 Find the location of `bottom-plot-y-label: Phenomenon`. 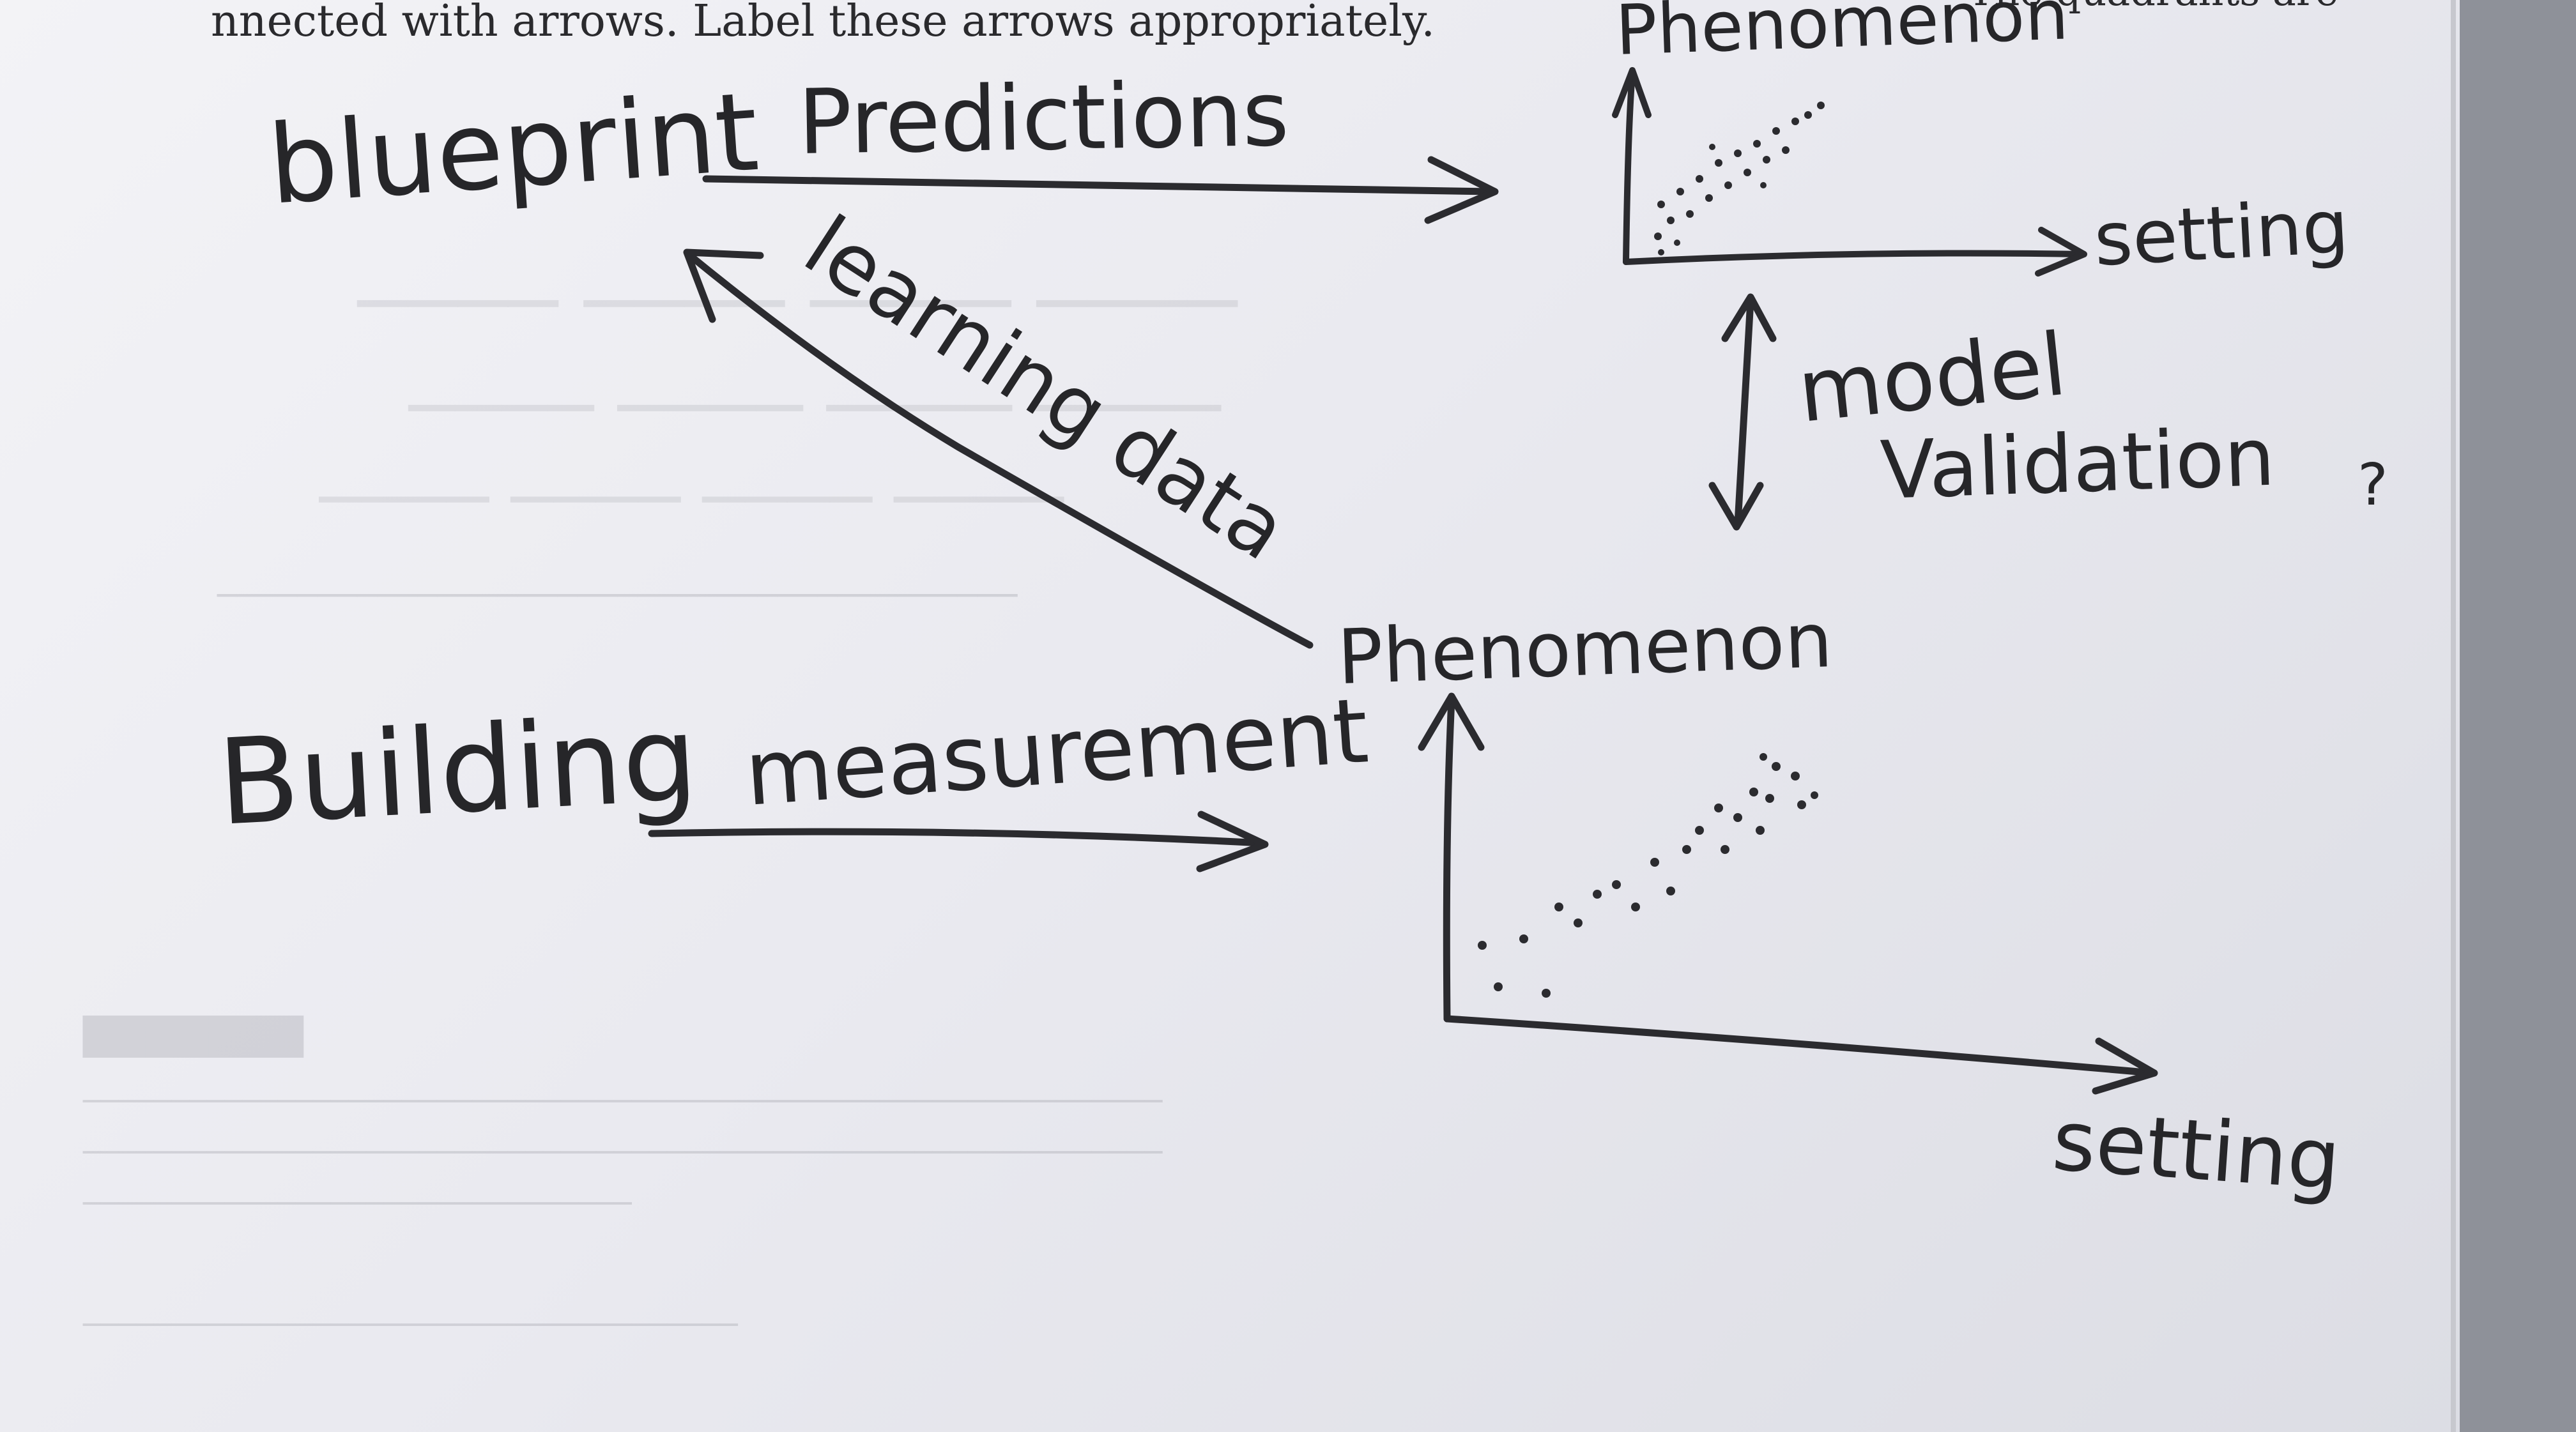

bottom-plot-y-label: Phenomenon is located at coordinates (1585, 648).